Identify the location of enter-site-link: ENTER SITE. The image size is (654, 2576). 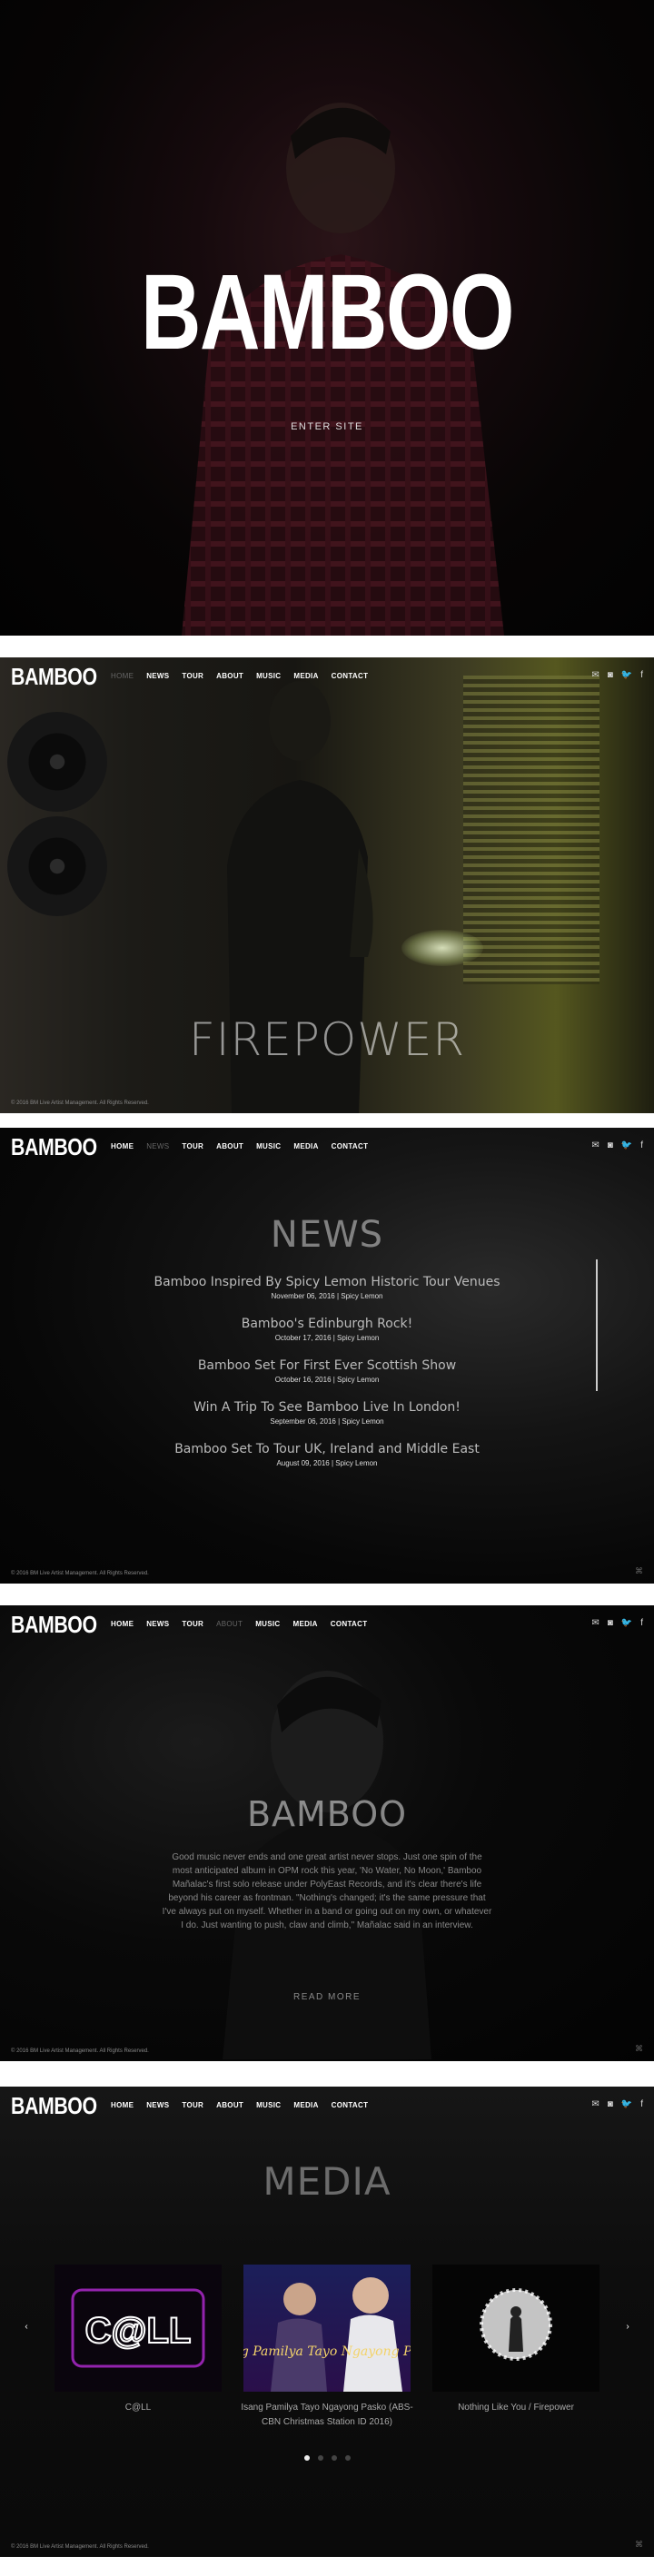
(327, 426).